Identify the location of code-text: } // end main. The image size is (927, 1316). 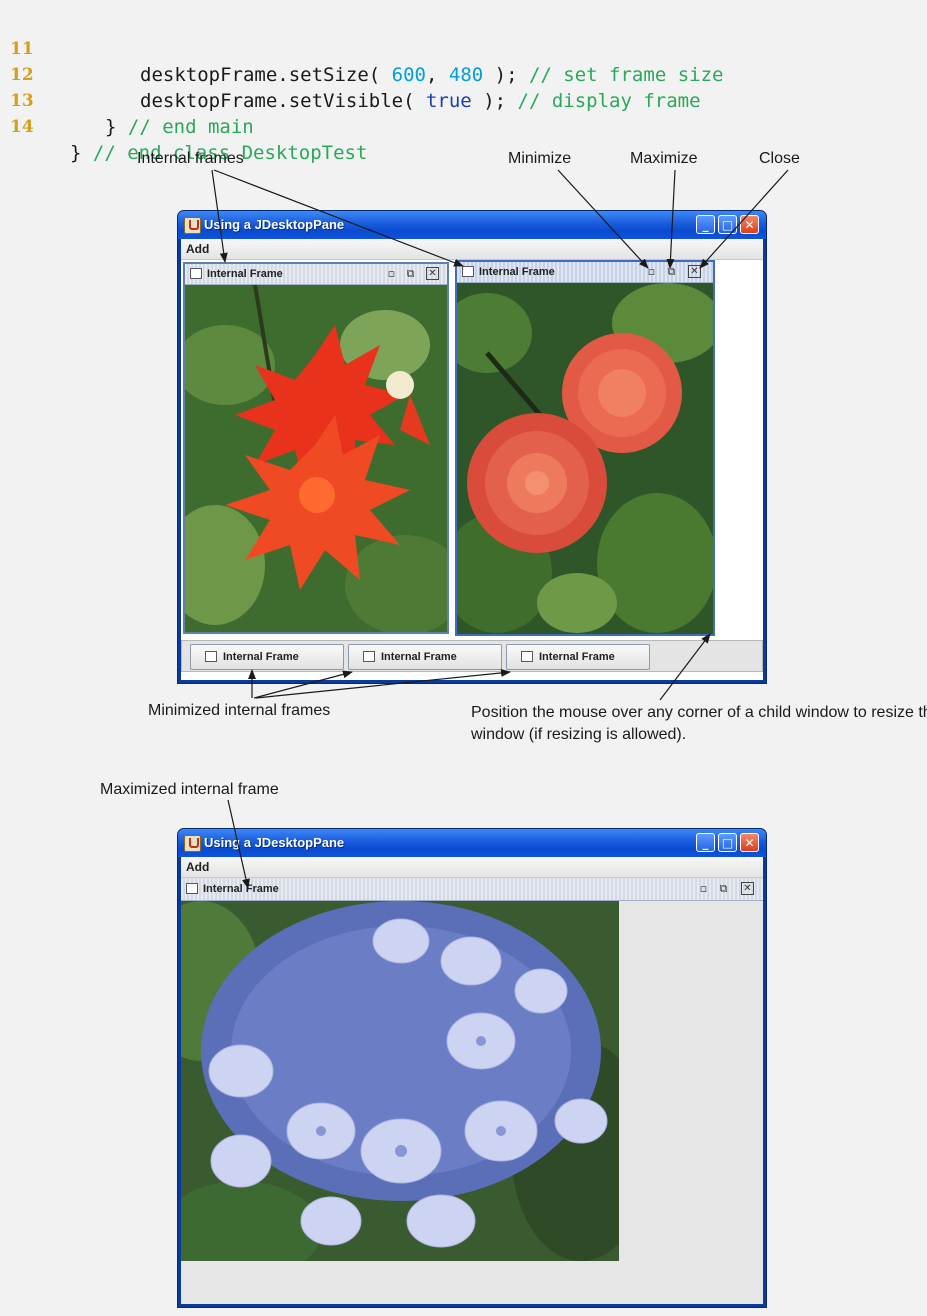
(179, 127).